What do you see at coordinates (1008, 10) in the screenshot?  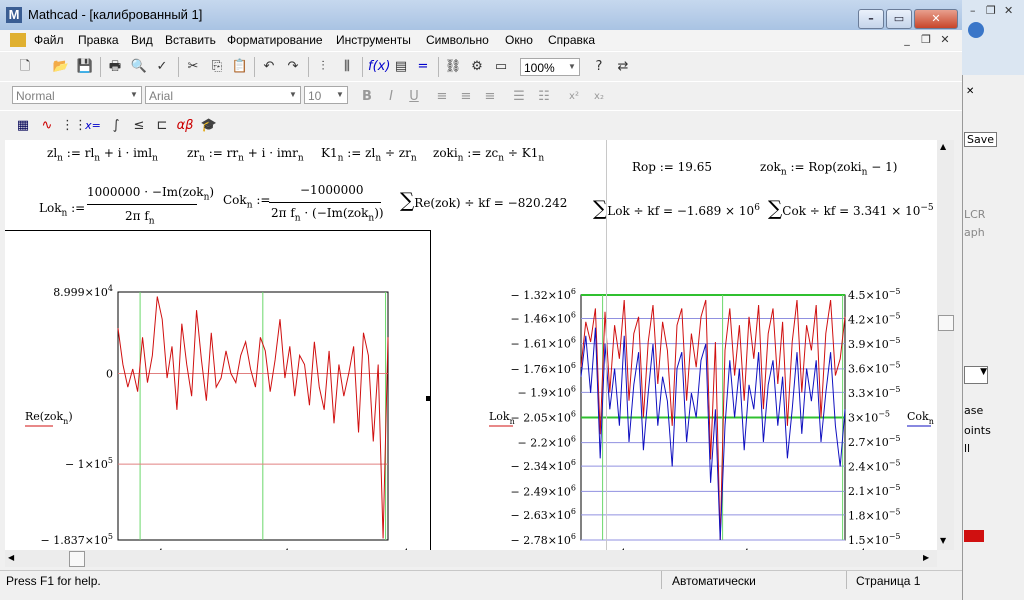 I see `bg-close-icon: ✕` at bounding box center [1008, 10].